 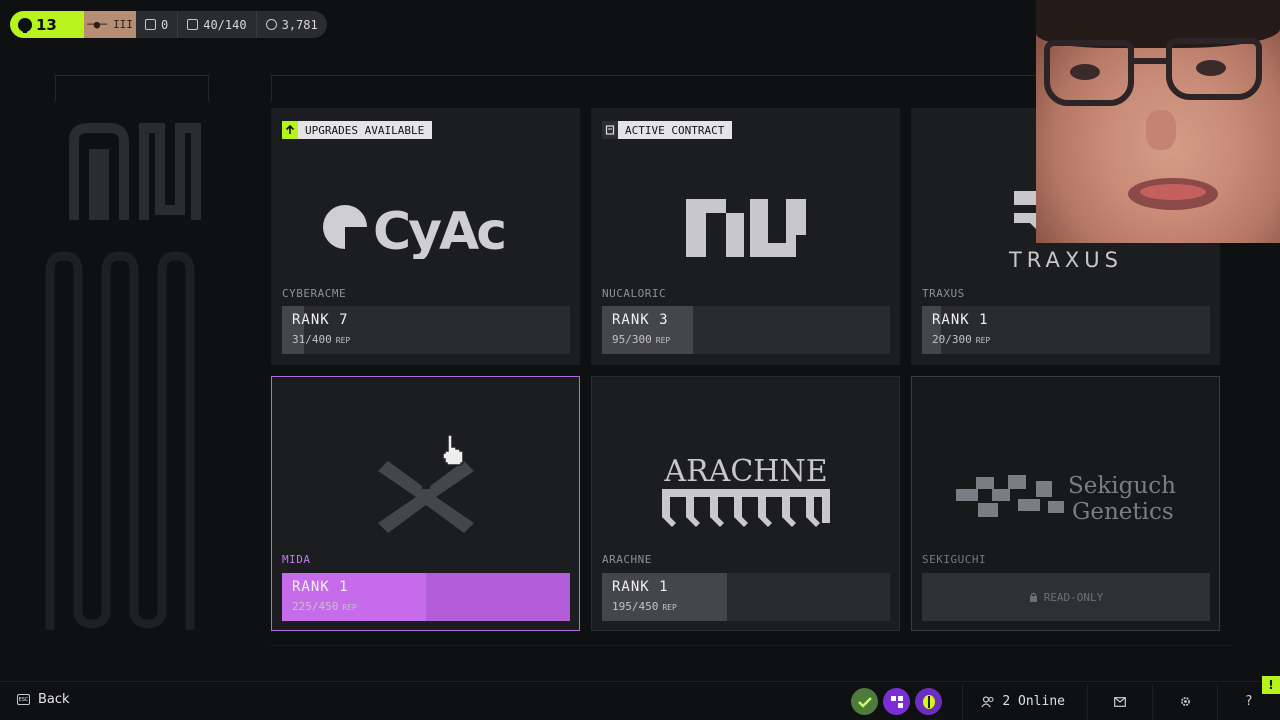 I want to click on mail-button, so click(x=1120, y=702).